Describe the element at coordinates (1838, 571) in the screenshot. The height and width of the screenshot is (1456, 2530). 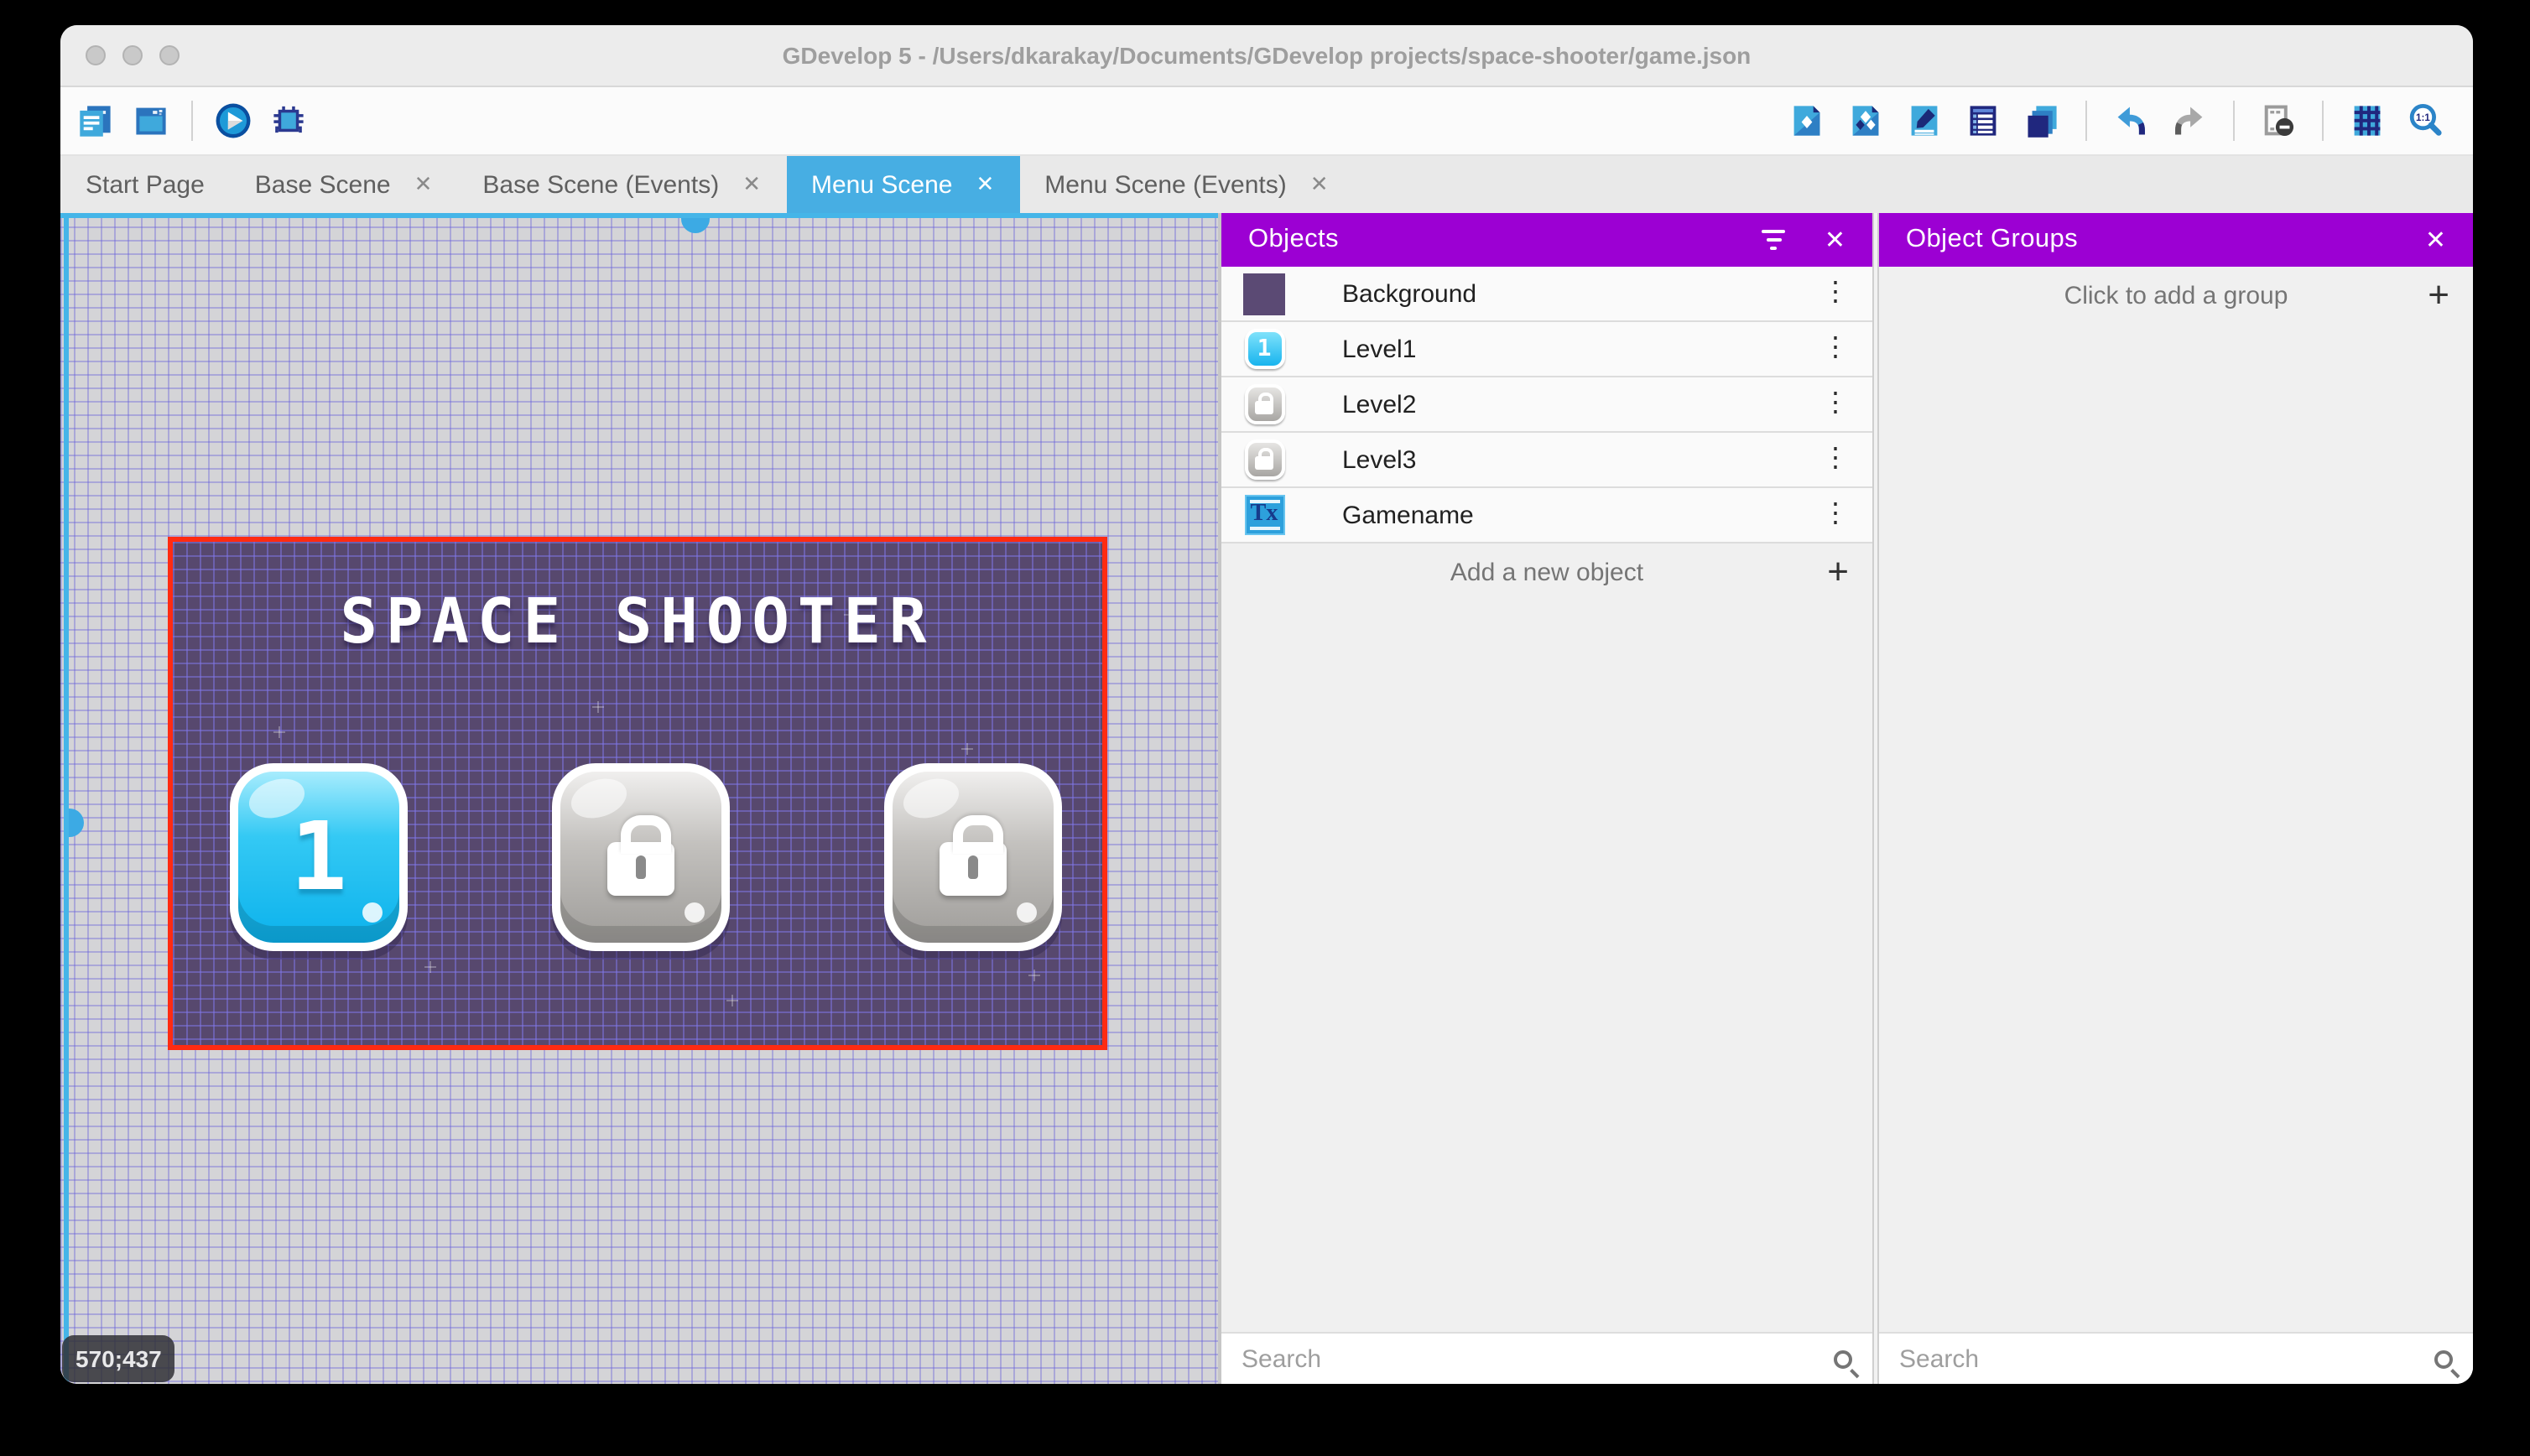
I see `add-object-plus-icon: +` at that location.